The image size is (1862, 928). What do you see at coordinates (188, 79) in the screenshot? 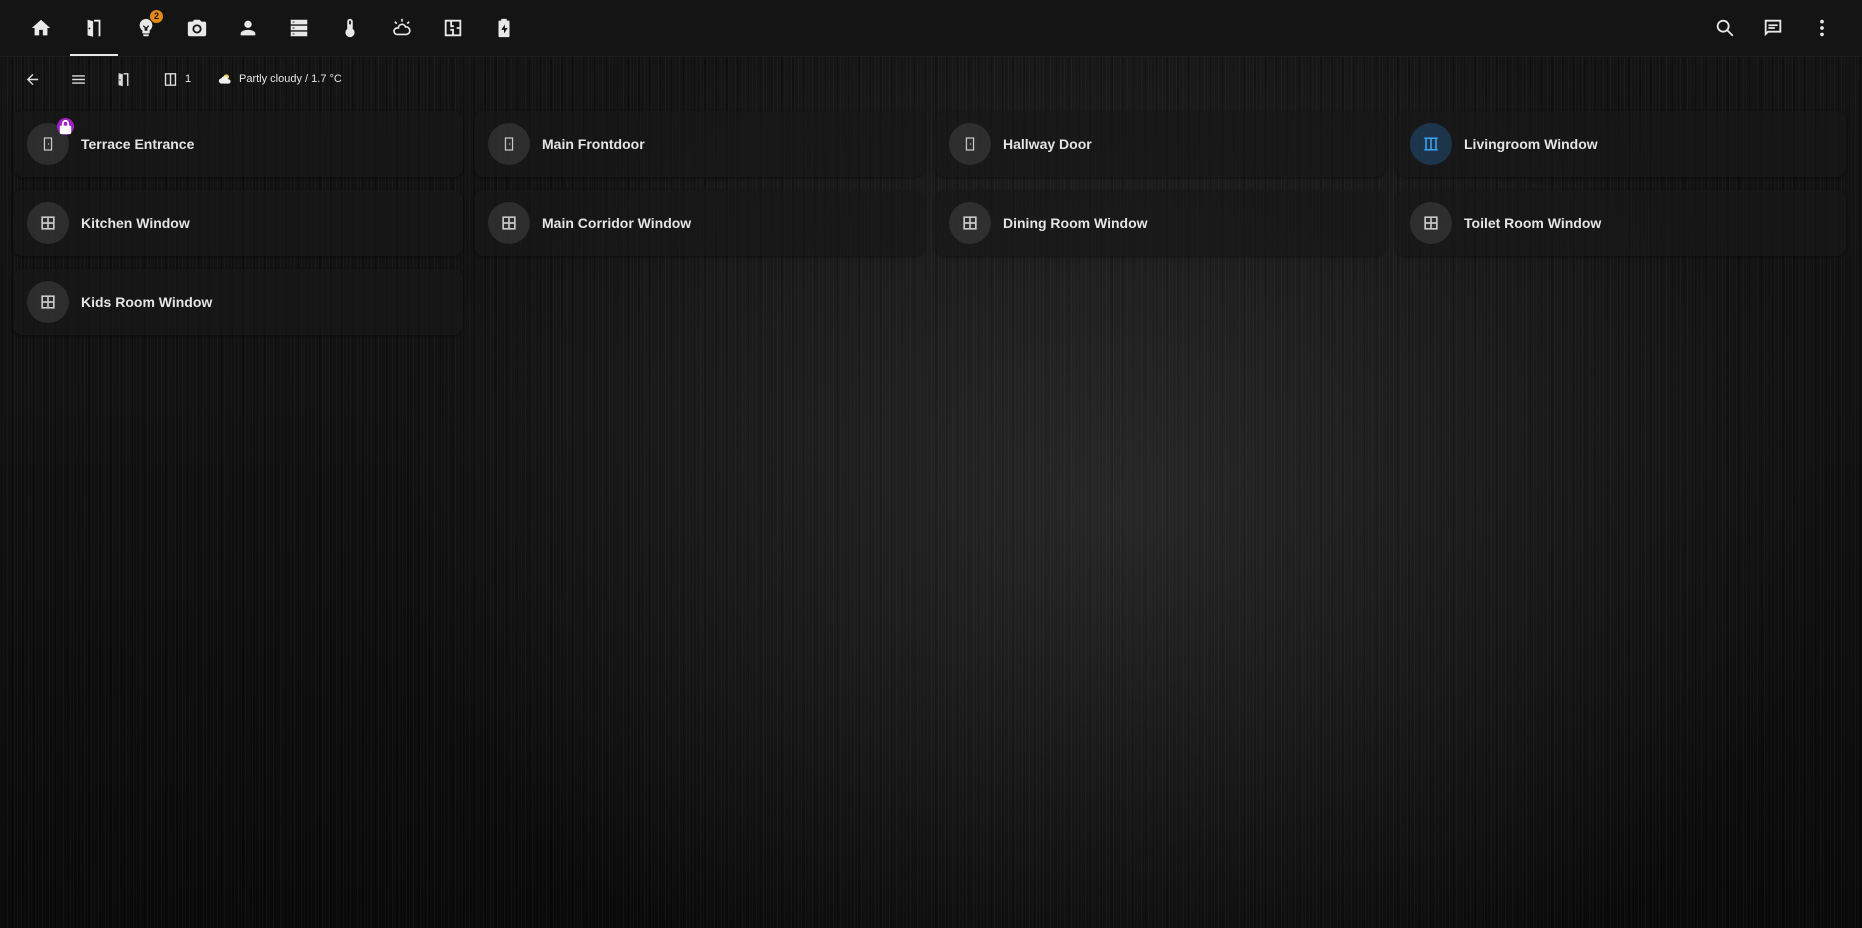
I see `window-count: 1` at bounding box center [188, 79].